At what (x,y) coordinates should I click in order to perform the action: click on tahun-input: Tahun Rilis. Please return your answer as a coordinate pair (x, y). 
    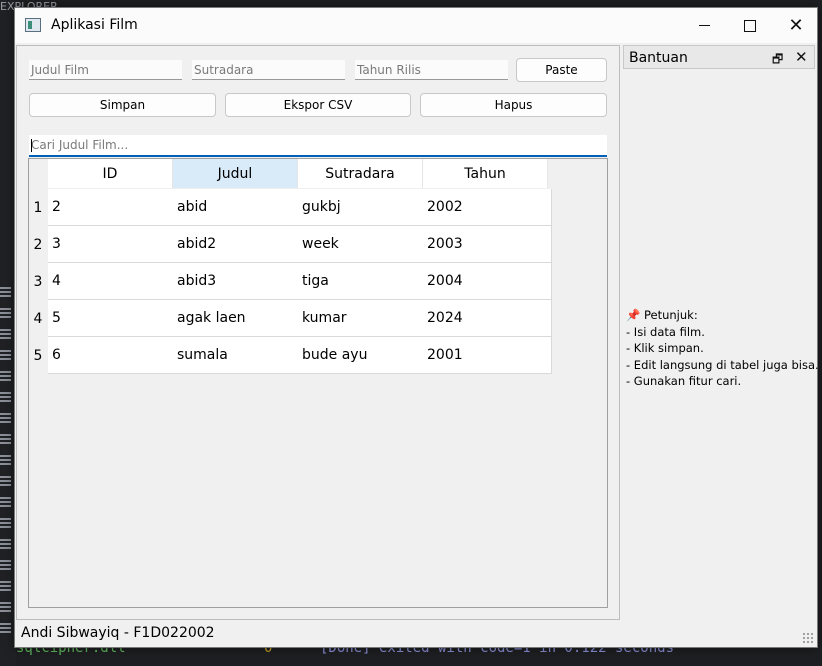
    Looking at the image, I should click on (431, 70).